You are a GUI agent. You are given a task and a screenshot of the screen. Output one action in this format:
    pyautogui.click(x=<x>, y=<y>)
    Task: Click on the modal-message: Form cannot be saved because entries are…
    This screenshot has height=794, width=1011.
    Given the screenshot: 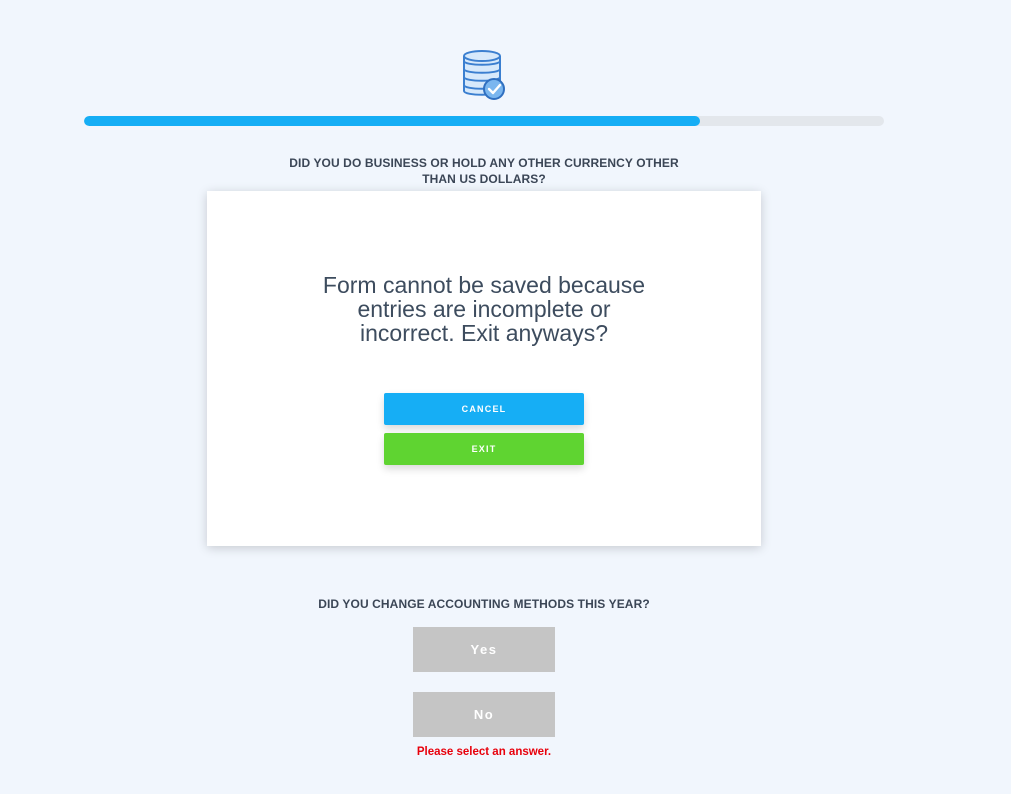 What is the action you would take?
    pyautogui.click(x=484, y=309)
    